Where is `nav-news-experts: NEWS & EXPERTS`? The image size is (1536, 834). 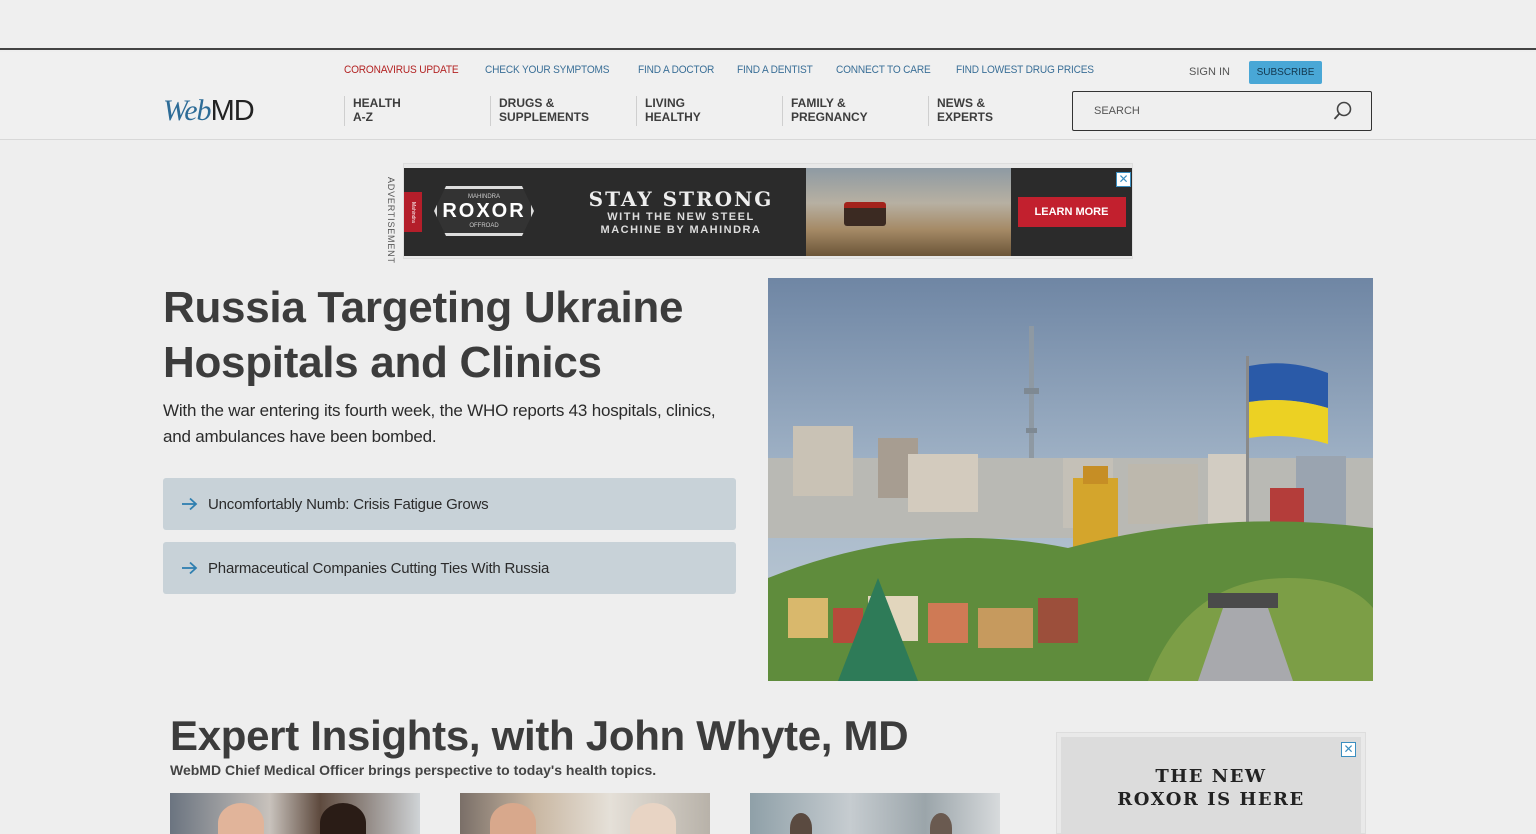
nav-news-experts: NEWS & EXPERTS is located at coordinates (1001, 111).